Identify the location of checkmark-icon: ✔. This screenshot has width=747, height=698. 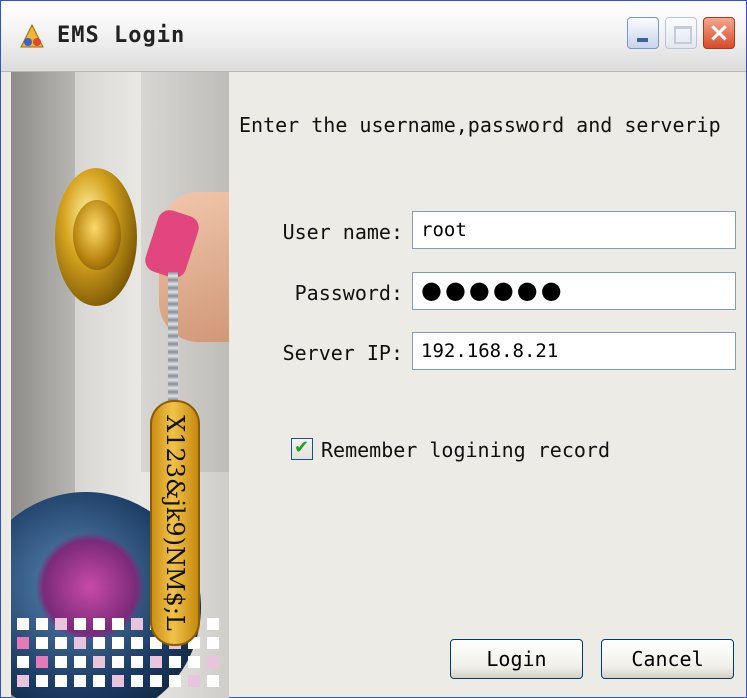
(302, 447).